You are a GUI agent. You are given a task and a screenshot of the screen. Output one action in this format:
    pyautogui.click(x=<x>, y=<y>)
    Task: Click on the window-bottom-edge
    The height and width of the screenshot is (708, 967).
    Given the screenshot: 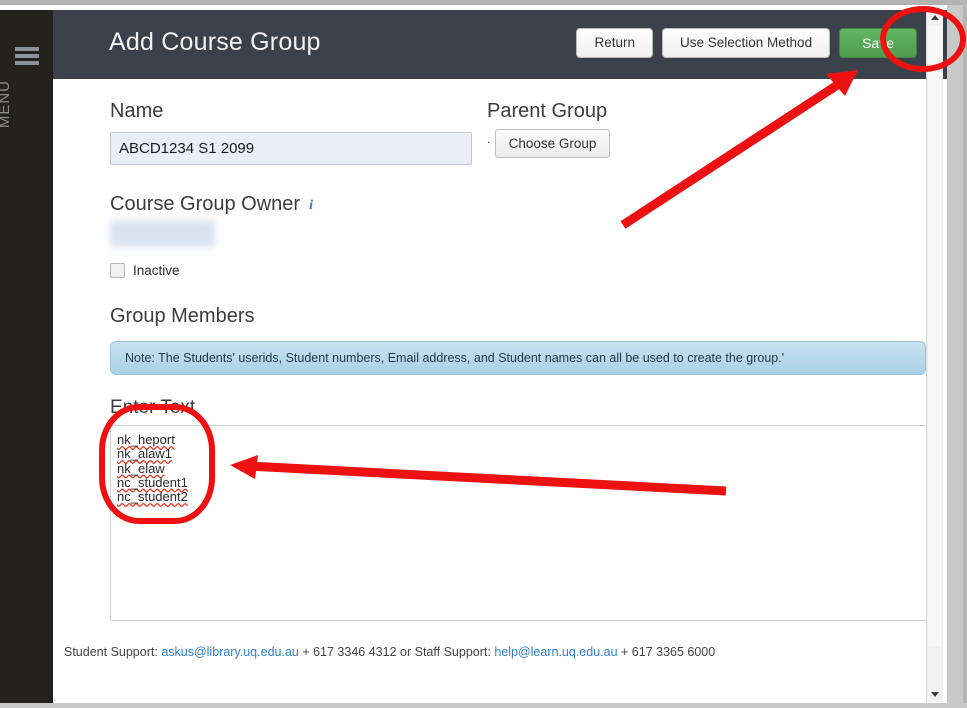 What is the action you would take?
    pyautogui.click(x=483, y=705)
    